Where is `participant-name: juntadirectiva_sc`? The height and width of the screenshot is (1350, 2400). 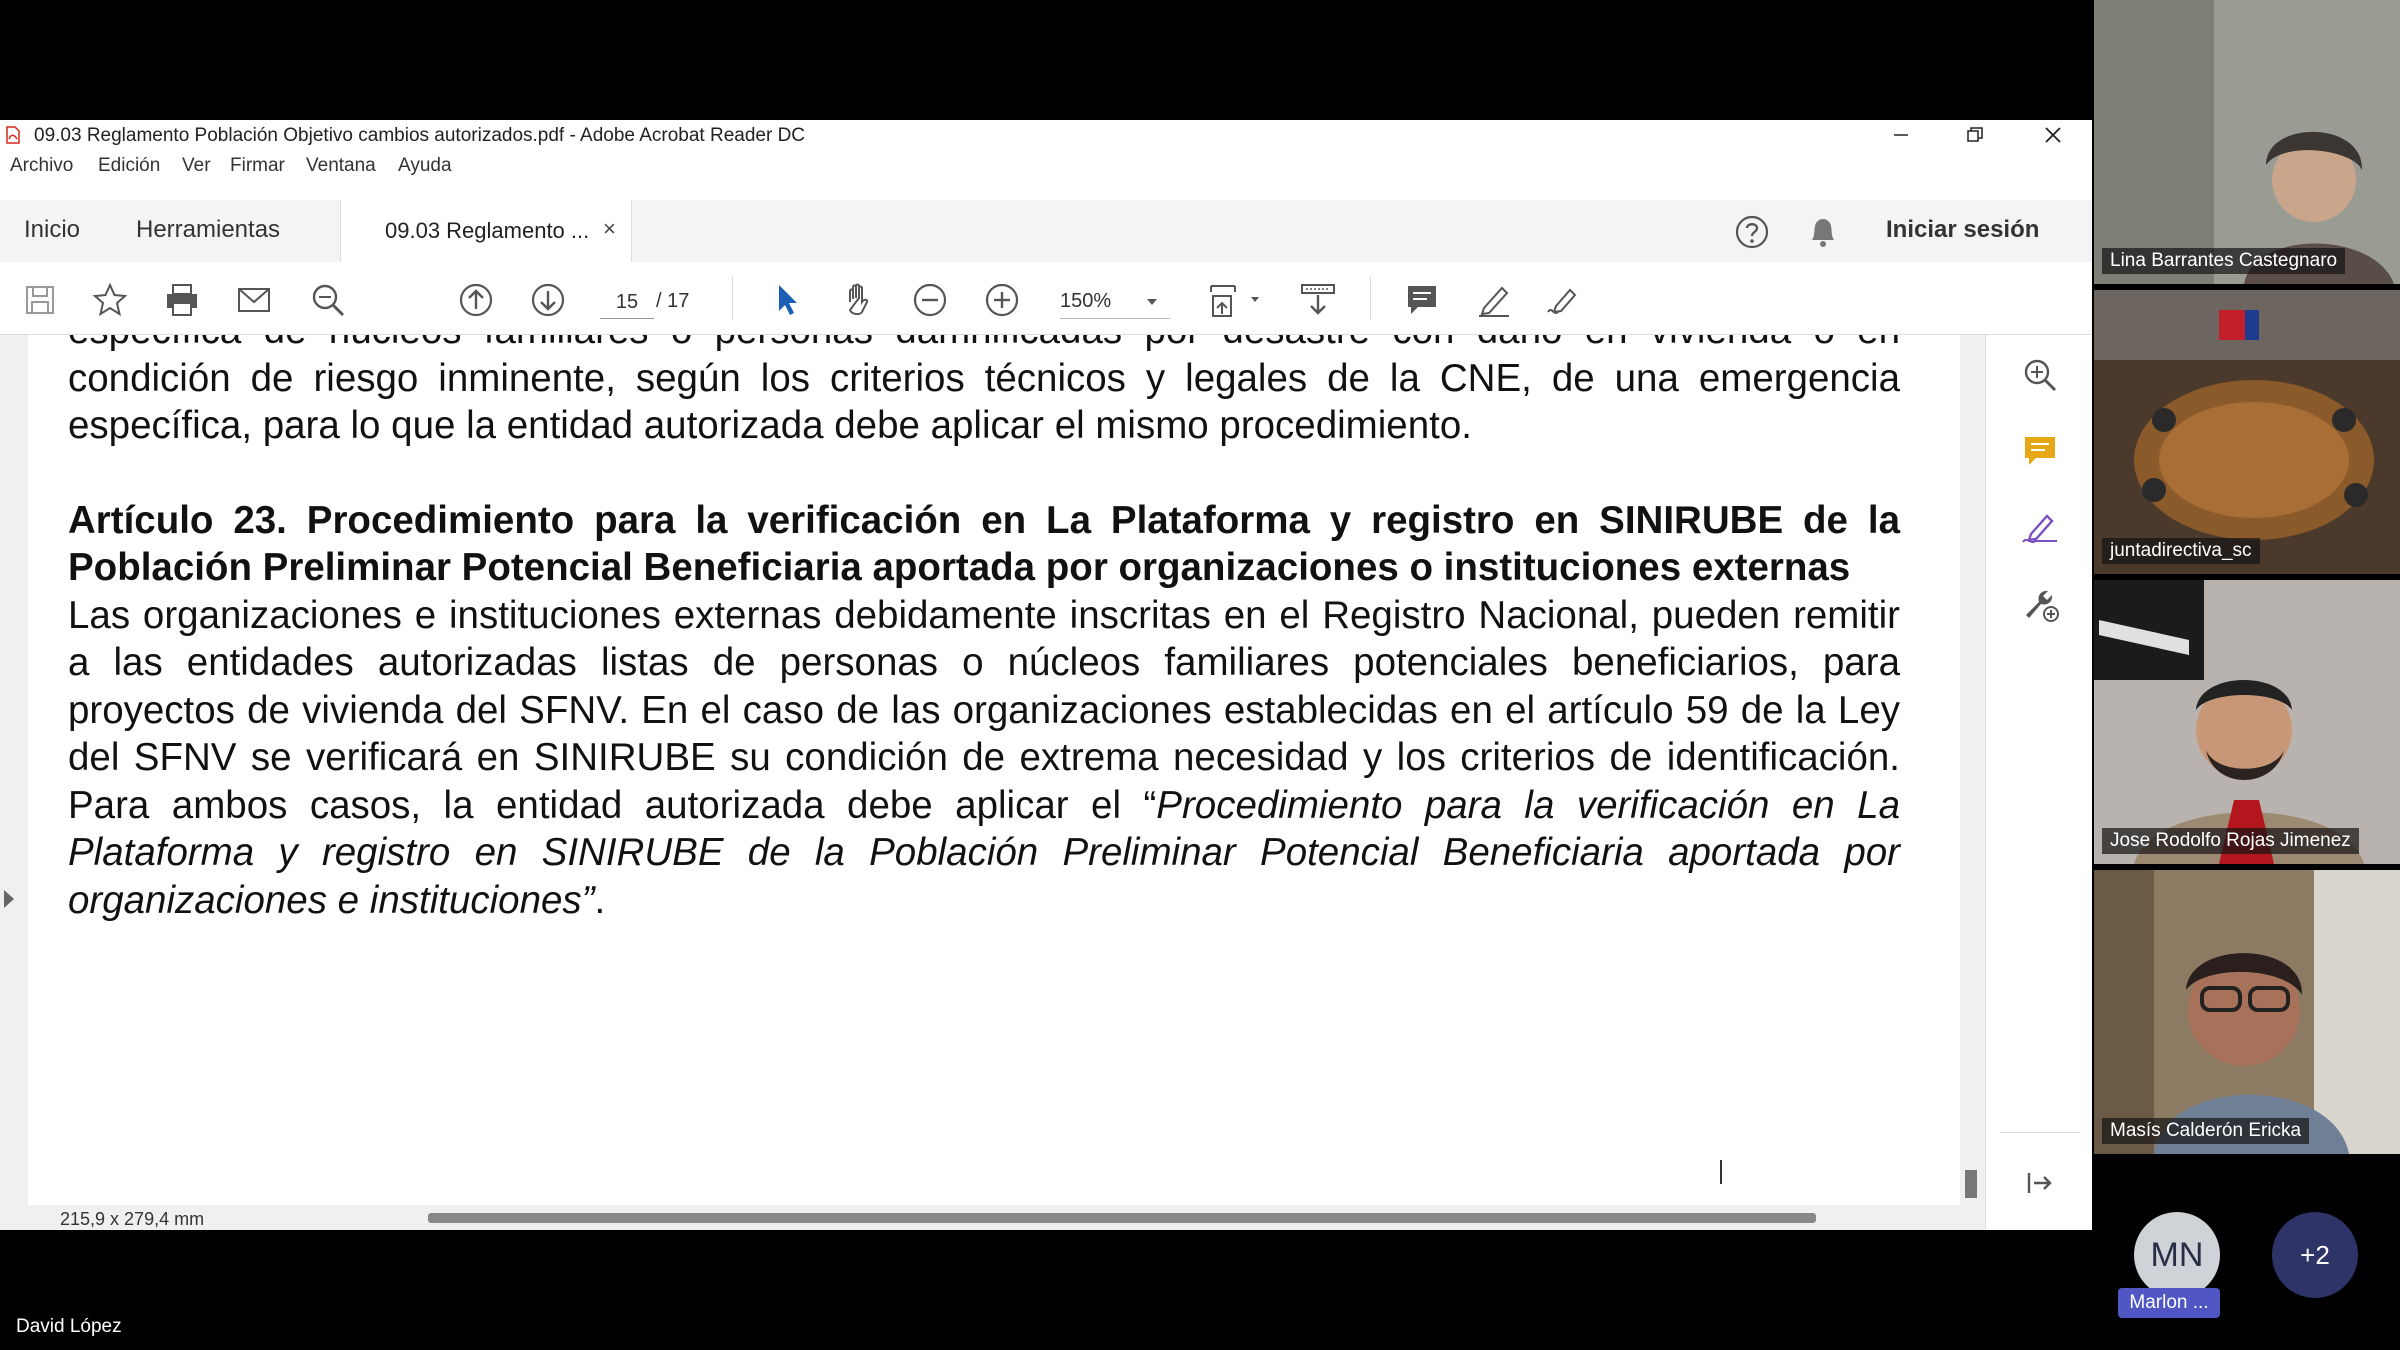 participant-name: juntadirectiva_sc is located at coordinates (2181, 551).